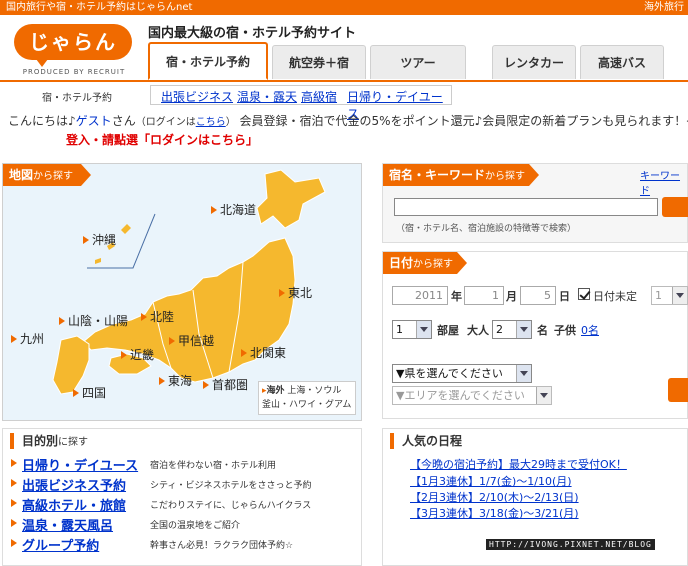 The image size is (688, 566). Describe the element at coordinates (448, 330) in the screenshot. I see `rooms-label: 部屋` at that location.